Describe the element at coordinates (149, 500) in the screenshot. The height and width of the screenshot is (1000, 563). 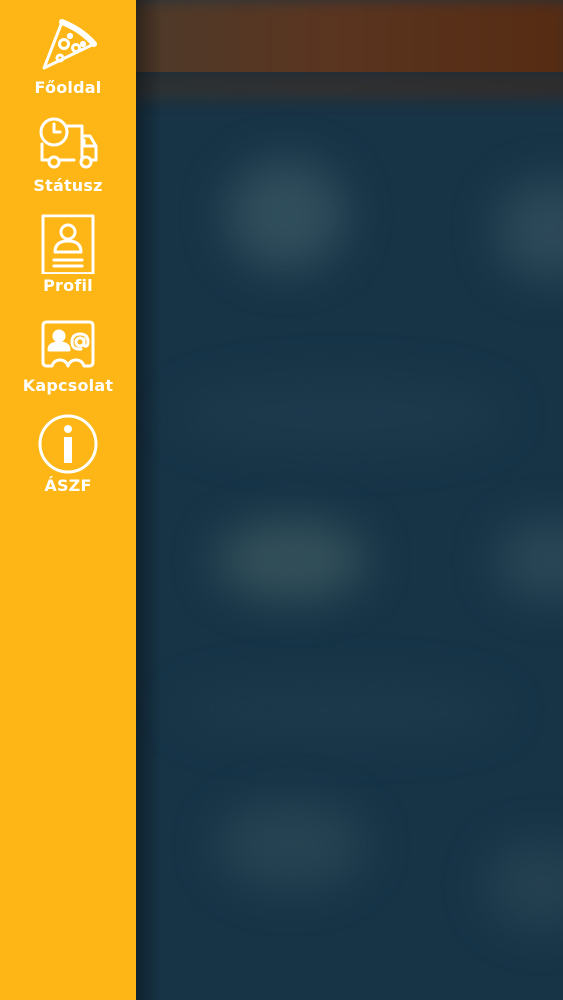
I see `drawer-shadow` at that location.